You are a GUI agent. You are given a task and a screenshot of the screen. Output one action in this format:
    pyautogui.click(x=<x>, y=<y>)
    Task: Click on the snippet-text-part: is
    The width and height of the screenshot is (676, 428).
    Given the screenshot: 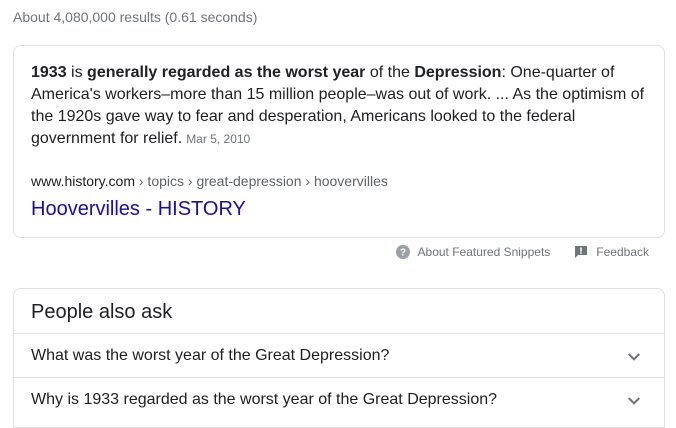 What is the action you would take?
    pyautogui.click(x=77, y=72)
    